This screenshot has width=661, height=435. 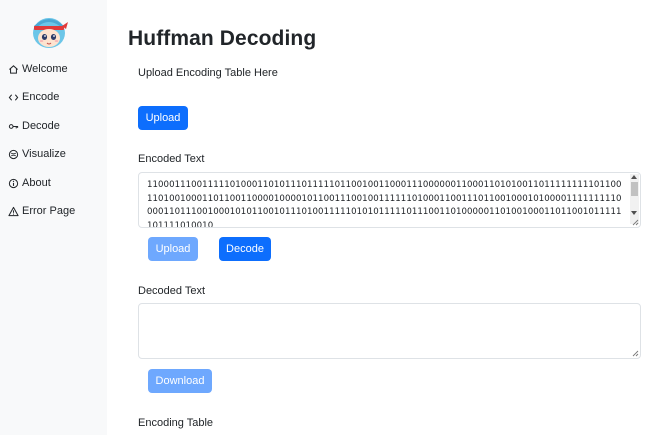 I want to click on visualize-icon, so click(x=13, y=154).